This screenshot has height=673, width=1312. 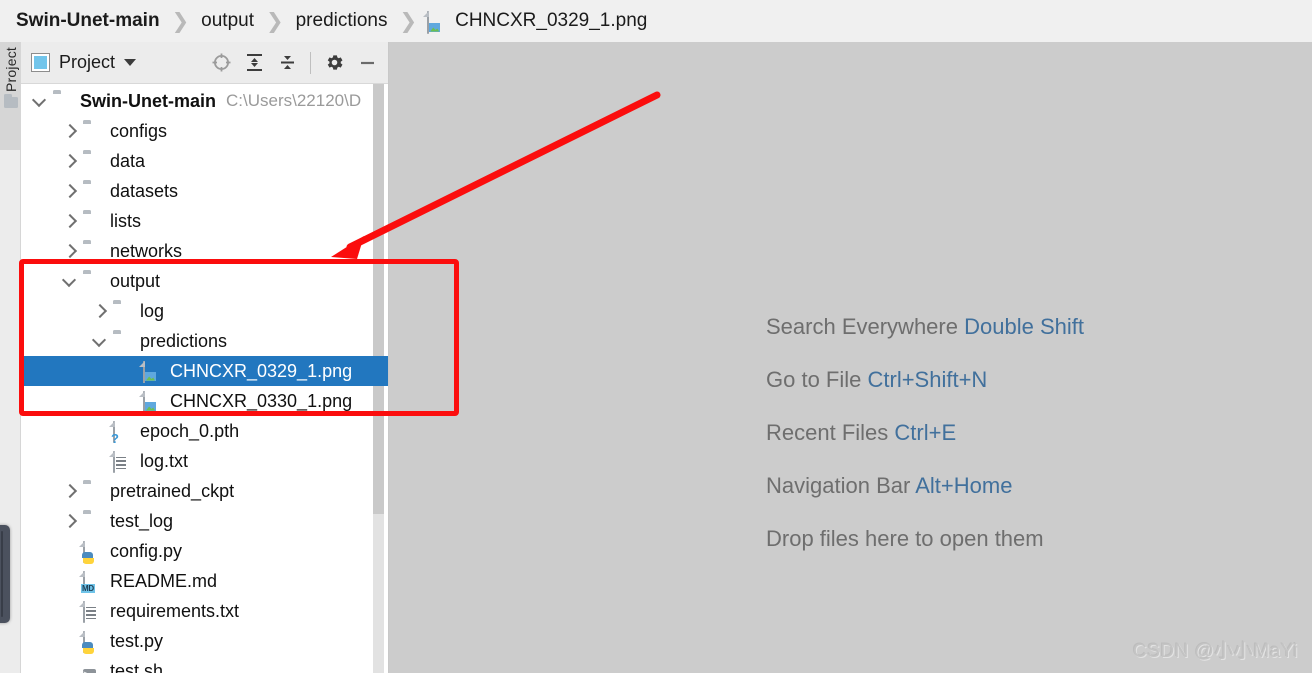 What do you see at coordinates (204, 161) in the screenshot?
I see `tree-row: data` at bounding box center [204, 161].